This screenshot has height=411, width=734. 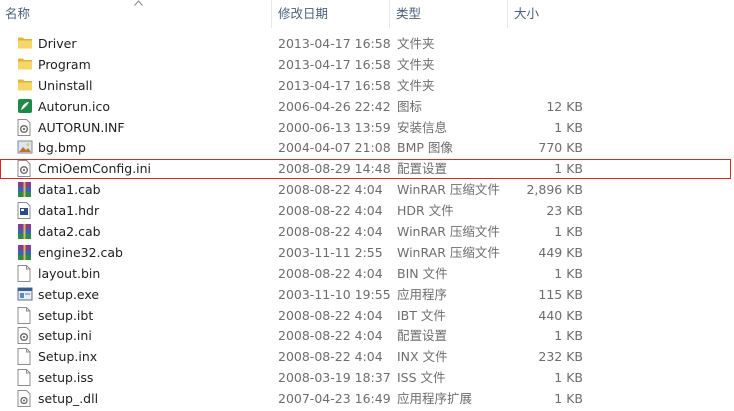 I want to click on file-size: 440 KB, so click(x=560, y=315).